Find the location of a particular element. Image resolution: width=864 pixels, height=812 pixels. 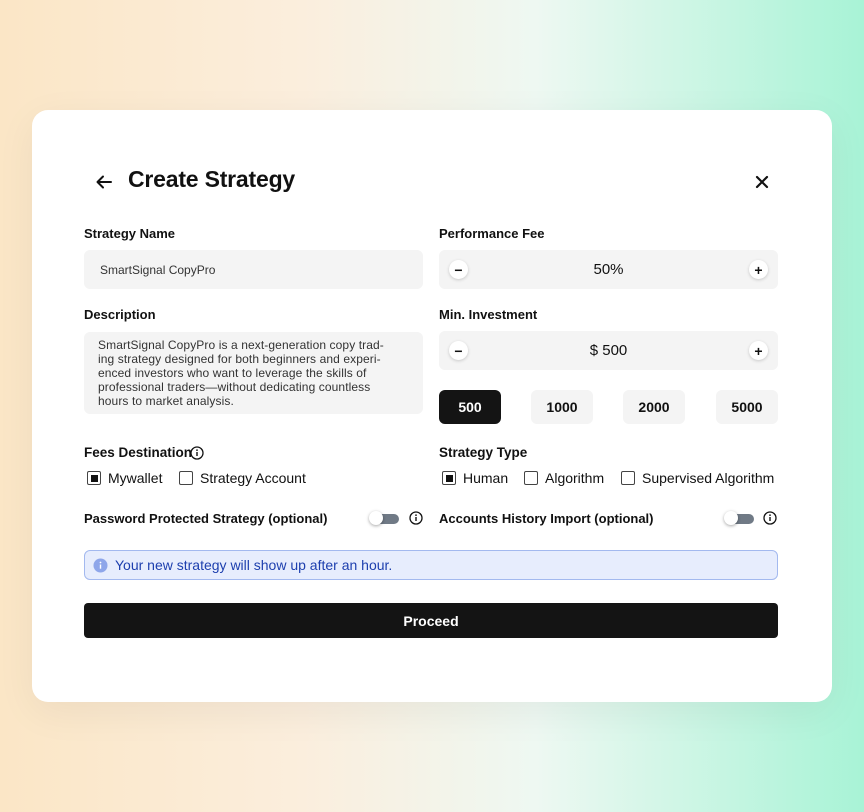

fees-destination-mywallet-option: Mywallet is located at coordinates (124, 478).